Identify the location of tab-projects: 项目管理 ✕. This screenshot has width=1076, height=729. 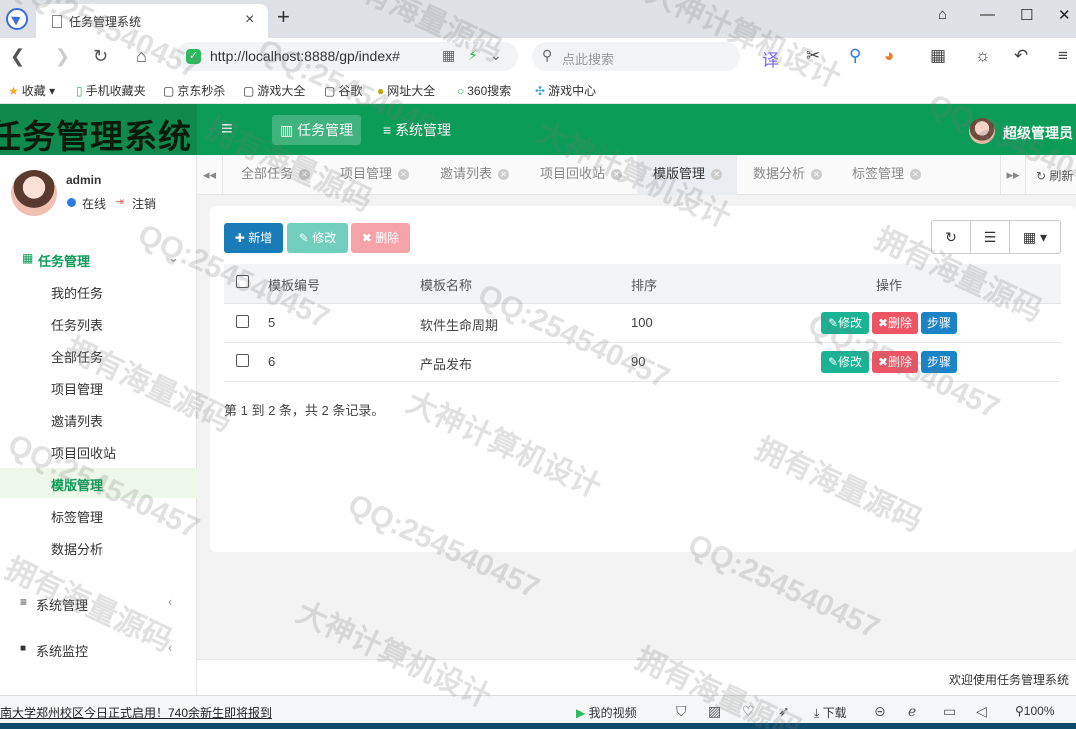
(367, 175).